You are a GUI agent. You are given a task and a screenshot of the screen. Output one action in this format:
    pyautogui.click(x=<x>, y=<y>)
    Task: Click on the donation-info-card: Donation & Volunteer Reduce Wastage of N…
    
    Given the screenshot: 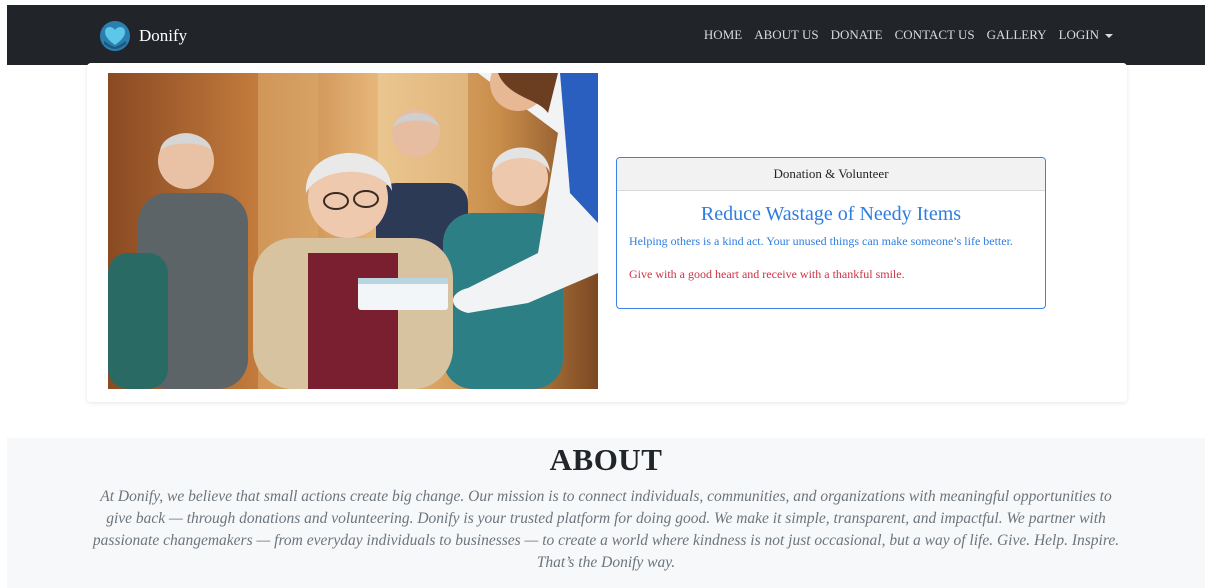 What is the action you would take?
    pyautogui.click(x=831, y=233)
    